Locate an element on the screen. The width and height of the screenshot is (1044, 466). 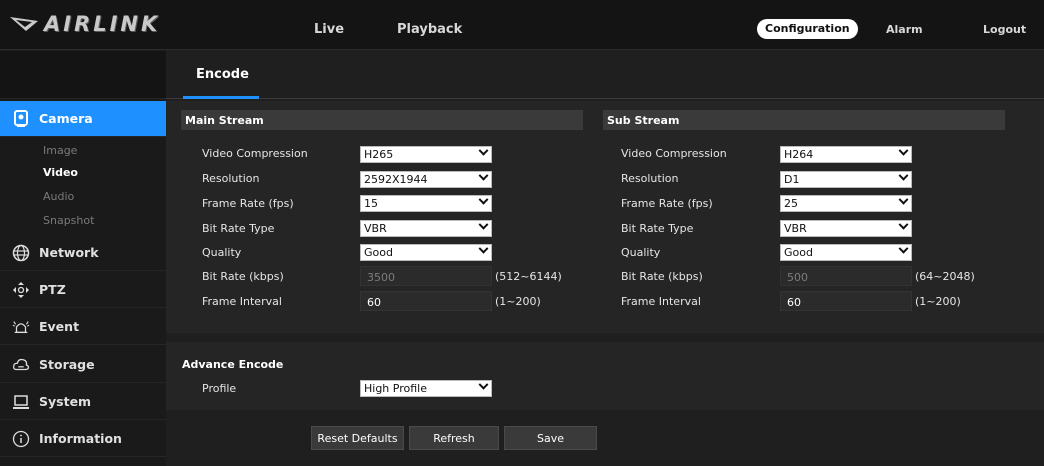
save-button: Save is located at coordinates (550, 438).